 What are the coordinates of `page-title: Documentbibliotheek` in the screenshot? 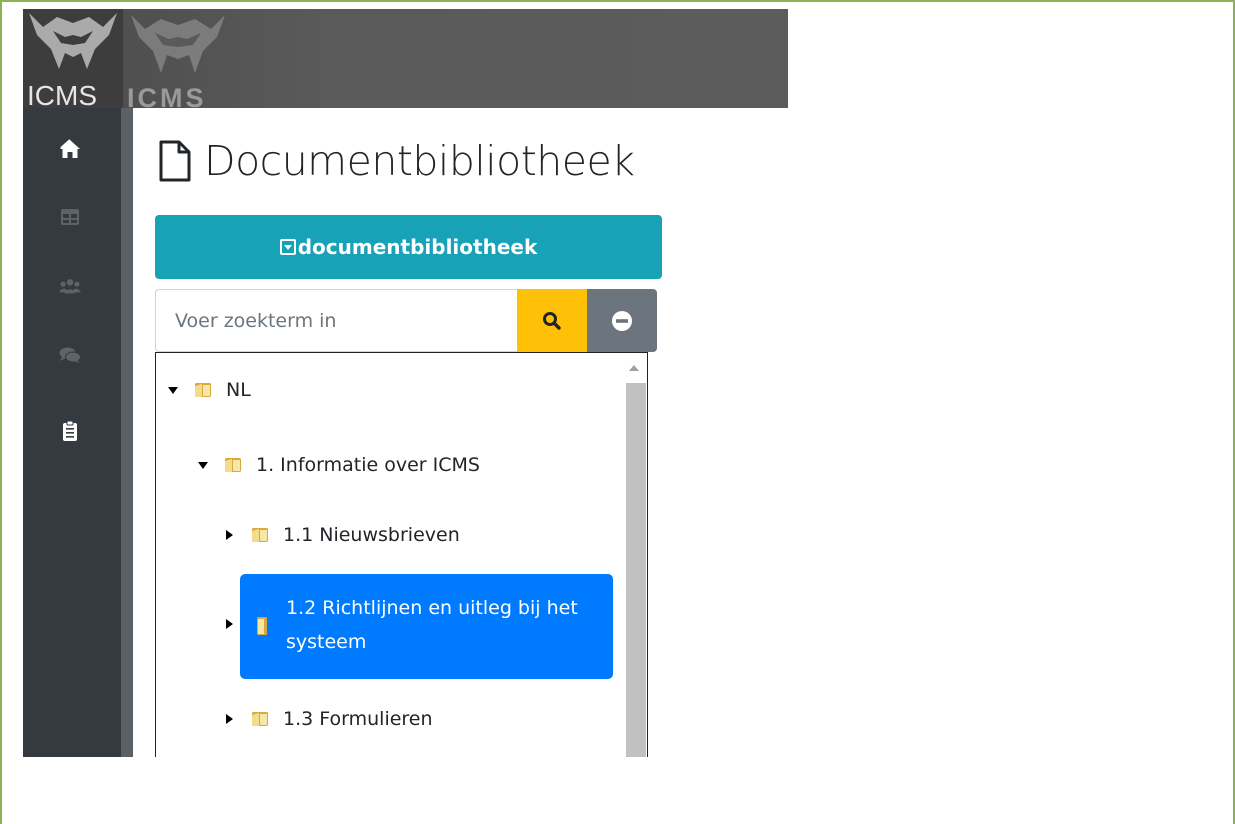 It's located at (396, 161).